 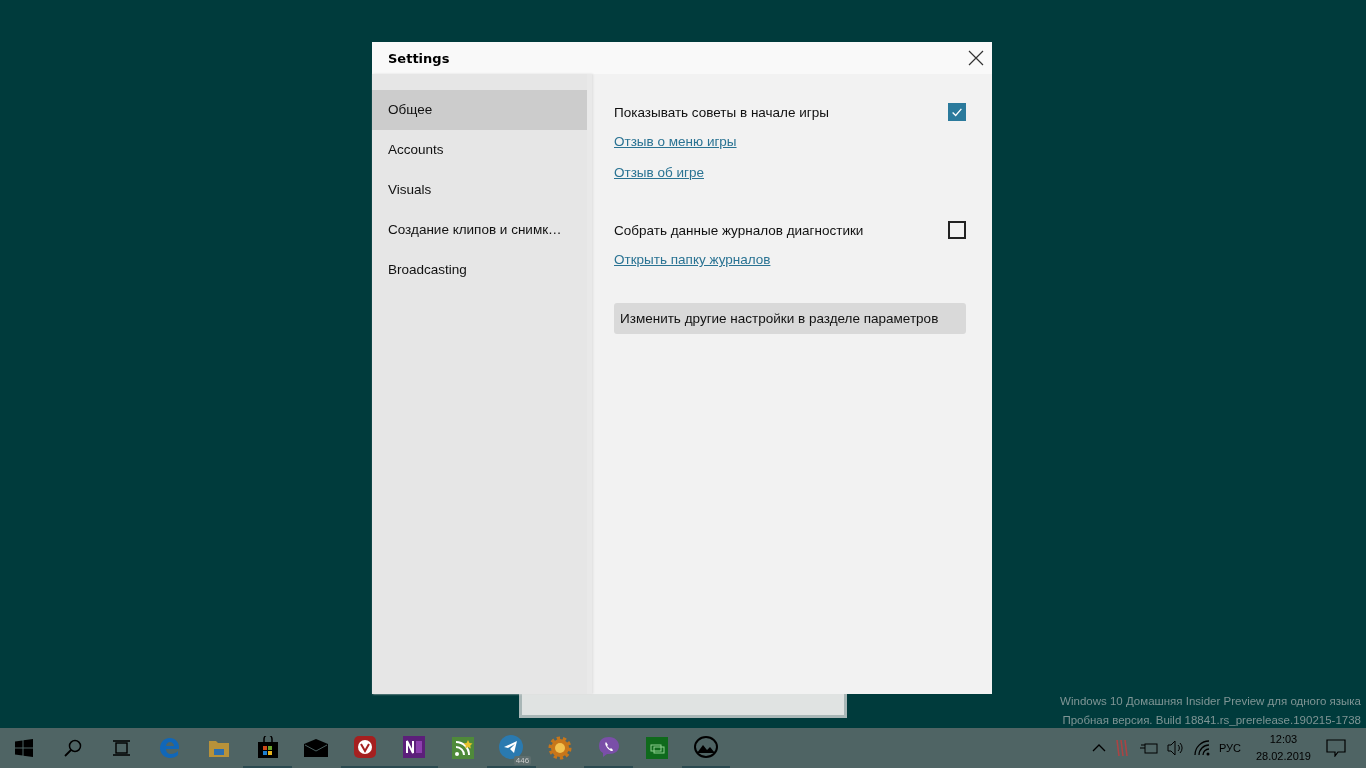 What do you see at coordinates (24, 748) in the screenshot?
I see `windows-icon` at bounding box center [24, 748].